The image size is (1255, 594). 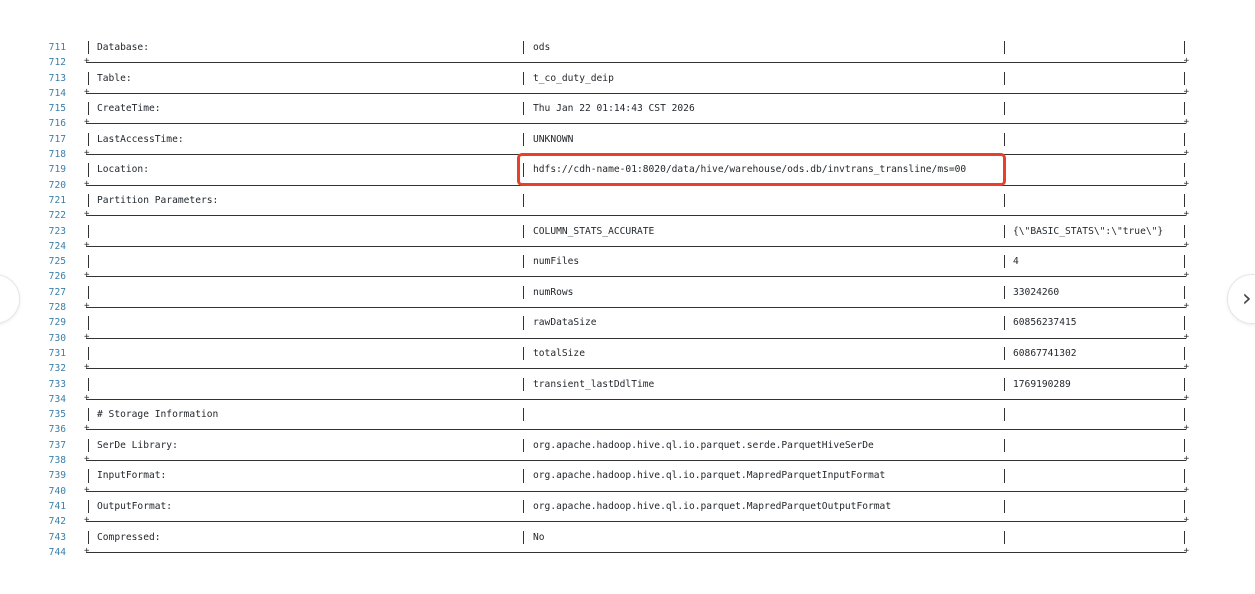 What do you see at coordinates (1016, 262) in the screenshot?
I see `row-extra: 4` at bounding box center [1016, 262].